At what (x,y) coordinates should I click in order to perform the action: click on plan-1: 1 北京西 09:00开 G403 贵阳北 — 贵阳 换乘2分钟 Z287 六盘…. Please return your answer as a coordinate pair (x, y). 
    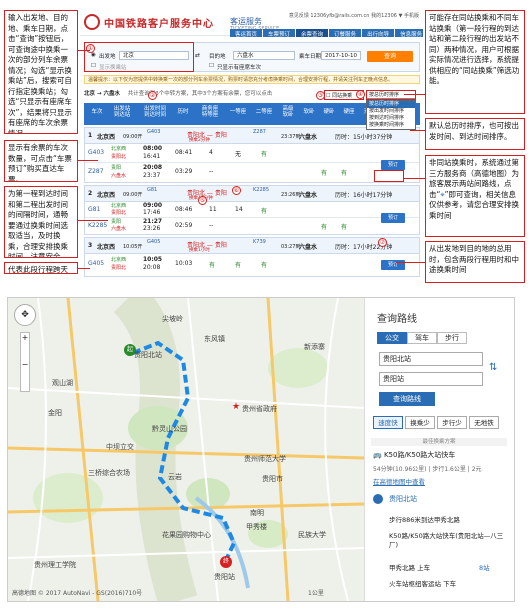
    Looking at the image, I should click on (252, 155).